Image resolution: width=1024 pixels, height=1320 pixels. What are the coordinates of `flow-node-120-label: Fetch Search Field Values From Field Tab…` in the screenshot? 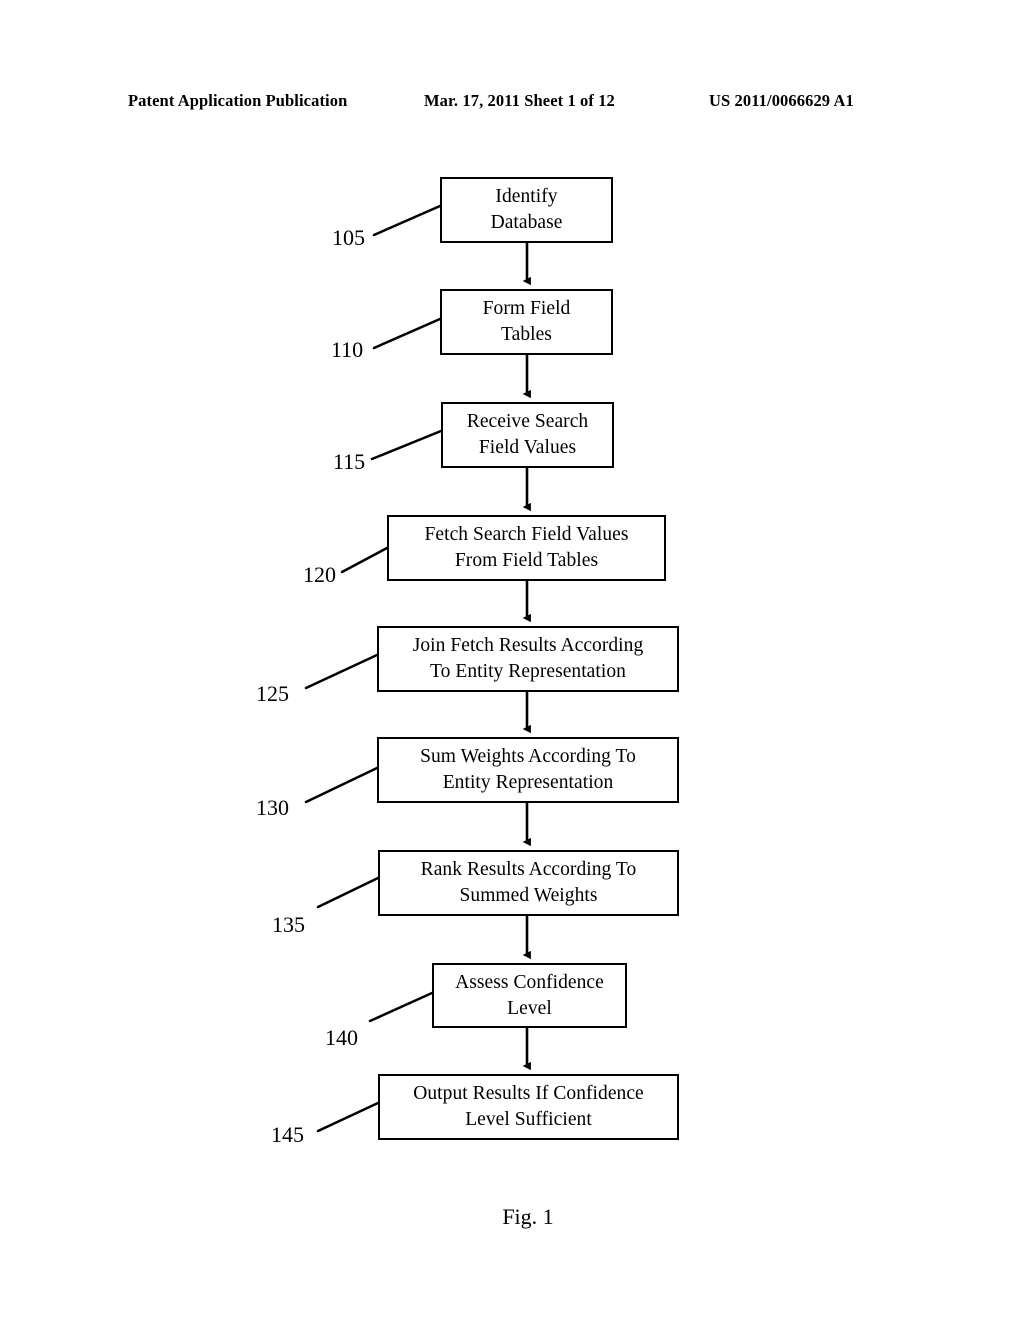 It's located at (526, 547).